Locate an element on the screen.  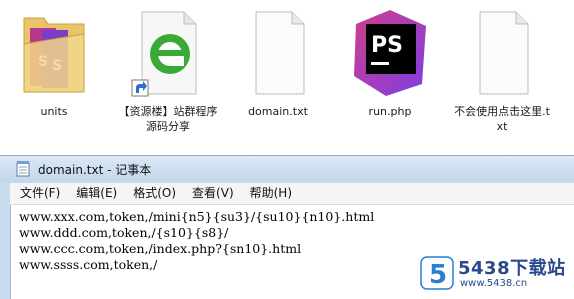
menu-help: 帮助(H) is located at coordinates (271, 193).